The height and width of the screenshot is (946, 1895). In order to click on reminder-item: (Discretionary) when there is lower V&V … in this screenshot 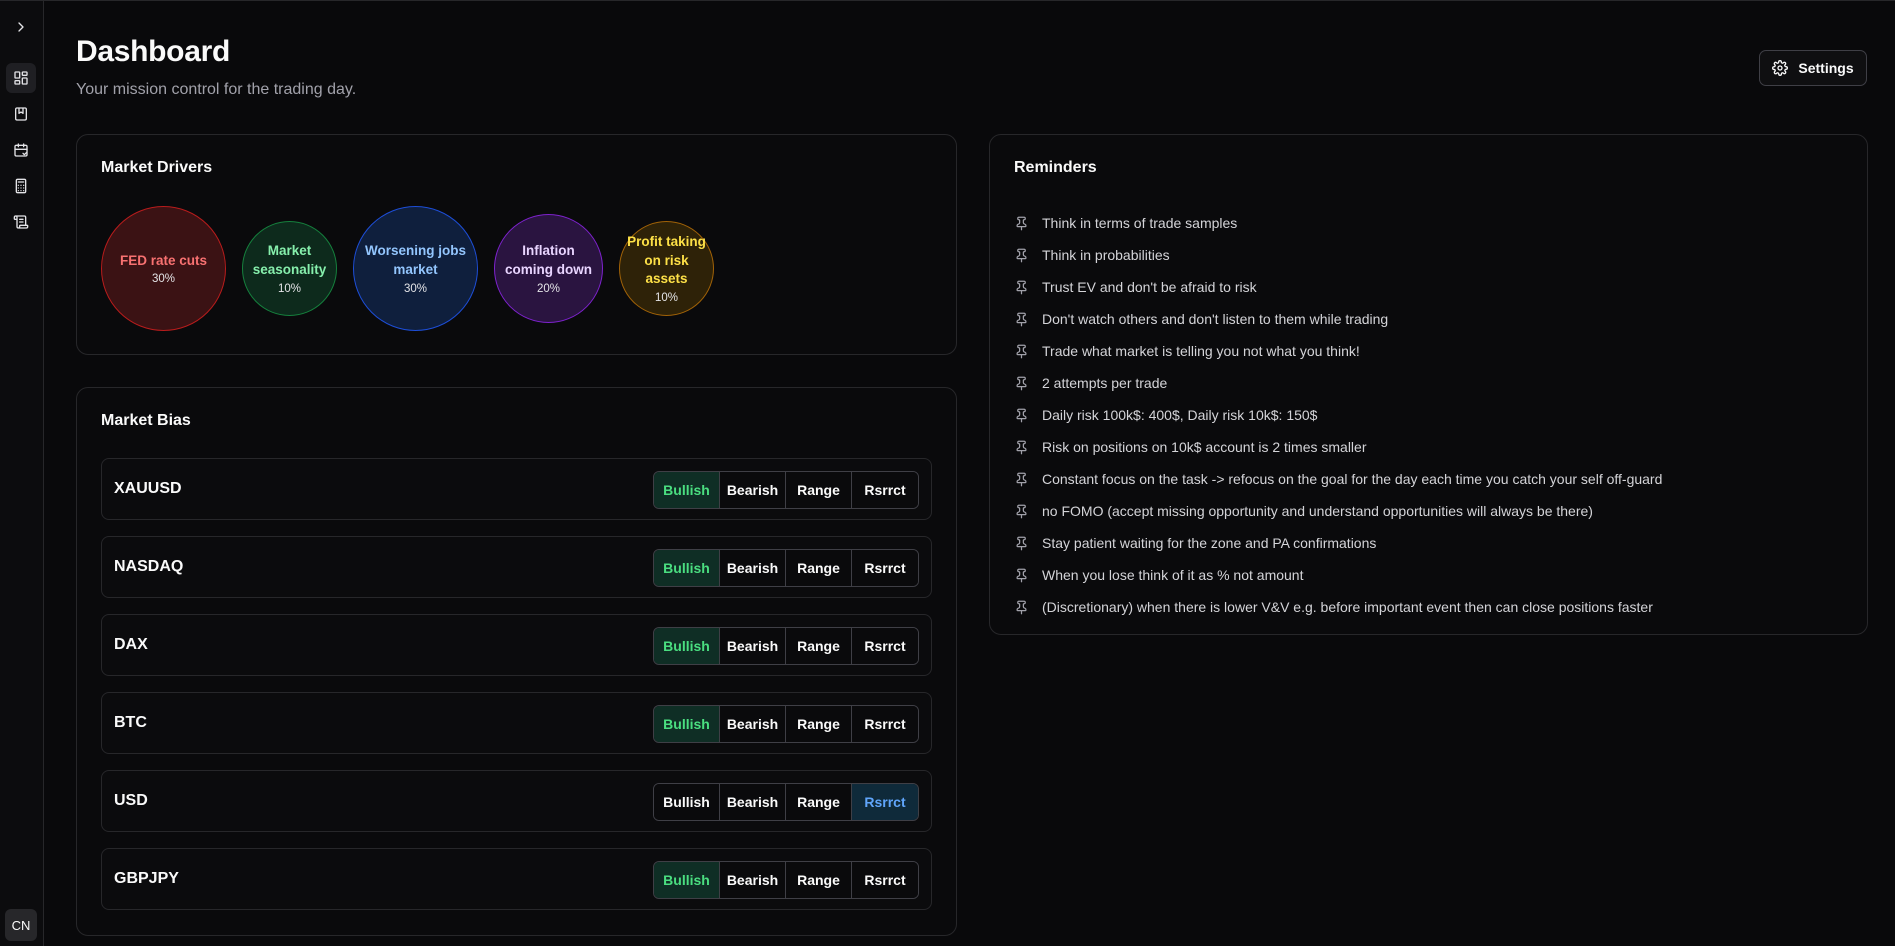, I will do `click(1333, 607)`.